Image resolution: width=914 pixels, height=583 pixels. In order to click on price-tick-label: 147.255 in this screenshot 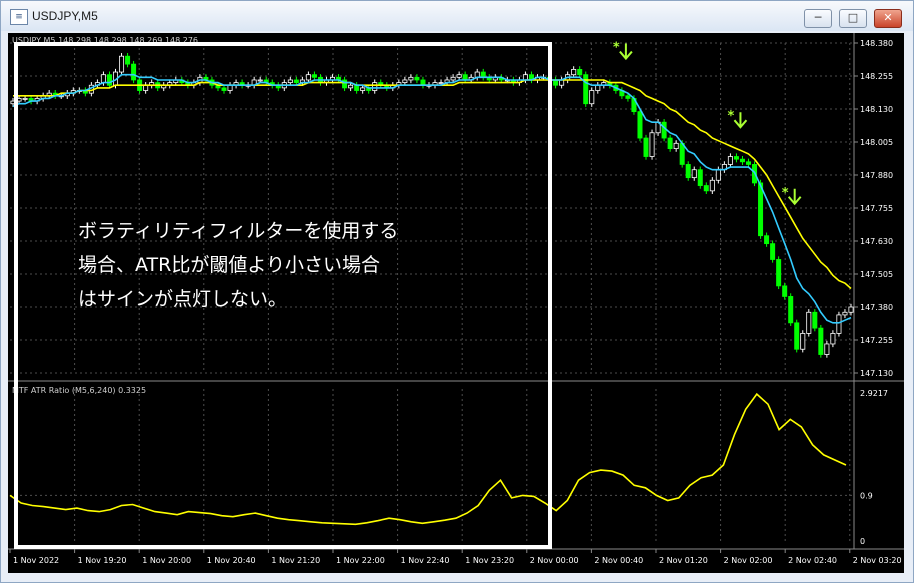, I will do `click(876, 340)`.